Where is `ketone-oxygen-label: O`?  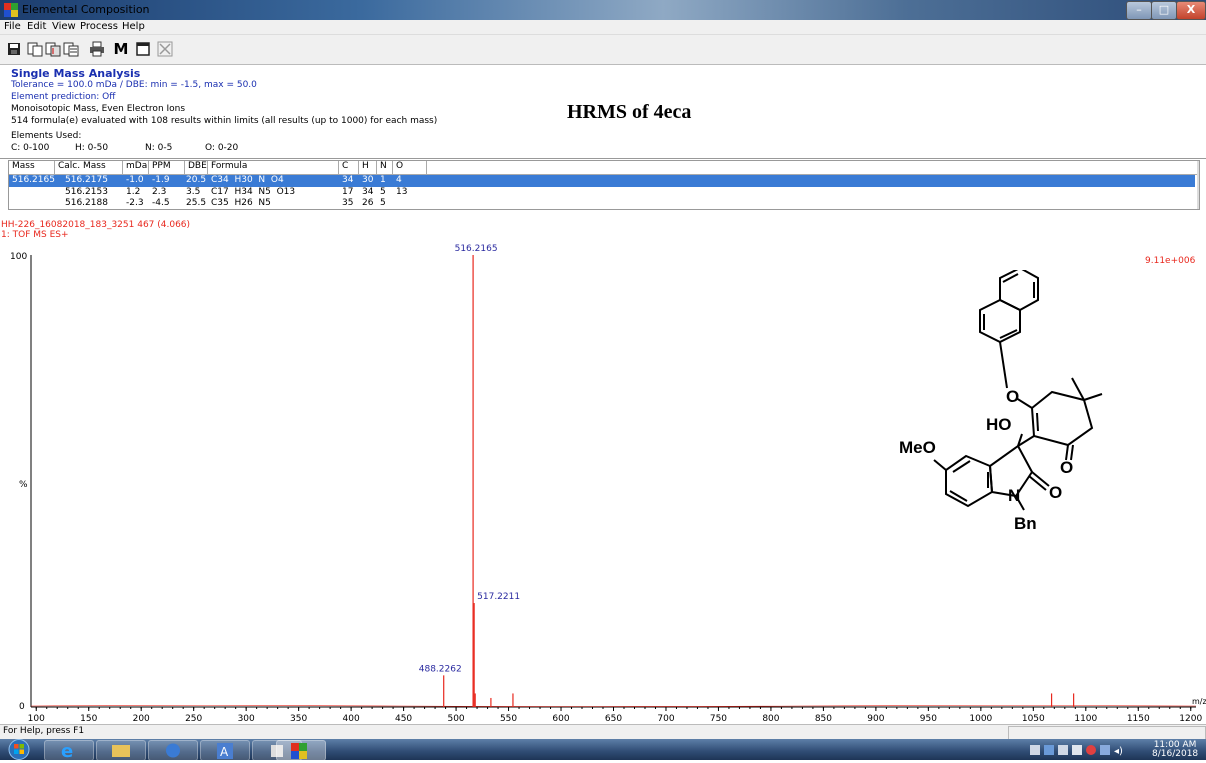
ketone-oxygen-label: O is located at coordinates (1066, 467).